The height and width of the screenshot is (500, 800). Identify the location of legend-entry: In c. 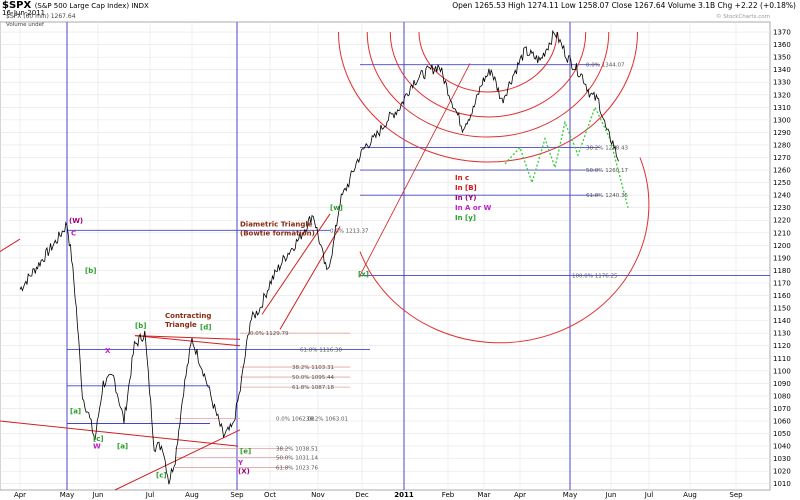
(462, 178).